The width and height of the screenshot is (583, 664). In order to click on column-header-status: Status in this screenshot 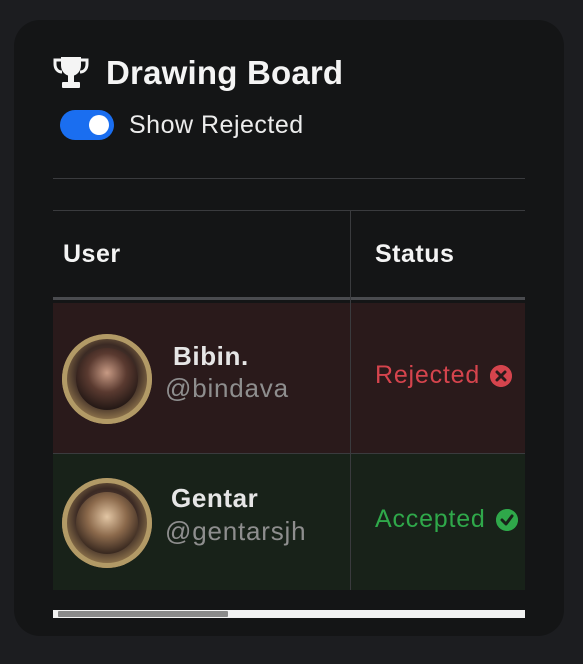, I will do `click(414, 254)`.